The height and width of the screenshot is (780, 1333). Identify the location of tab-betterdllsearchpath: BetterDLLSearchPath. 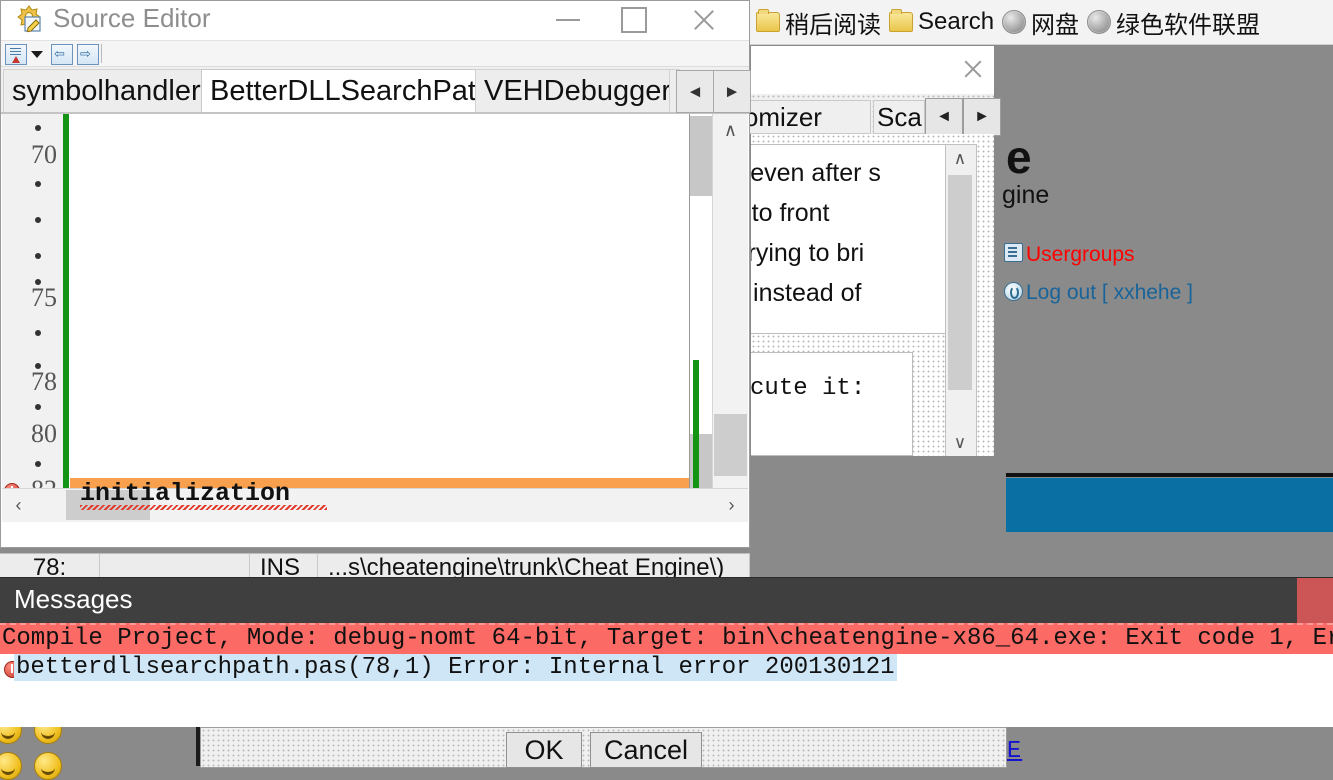
(351, 90).